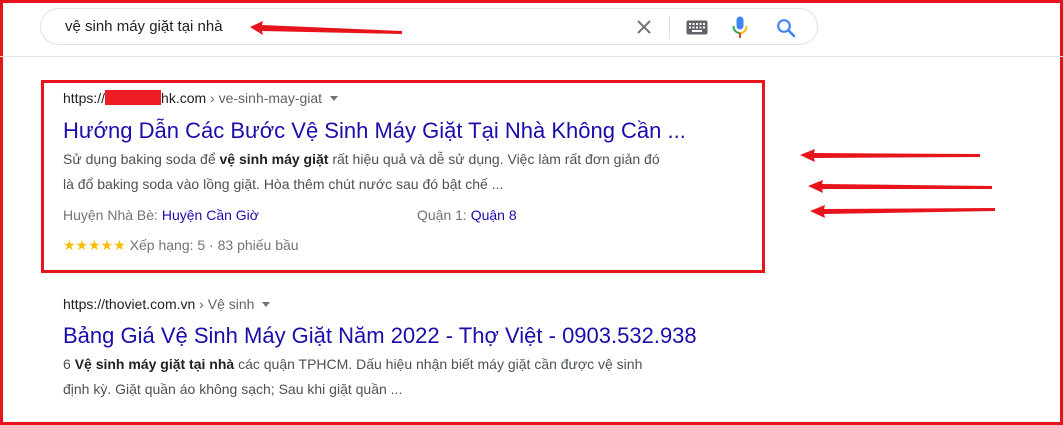 The image size is (1063, 425). What do you see at coordinates (326, 28) in the screenshot?
I see `arrow-search` at bounding box center [326, 28].